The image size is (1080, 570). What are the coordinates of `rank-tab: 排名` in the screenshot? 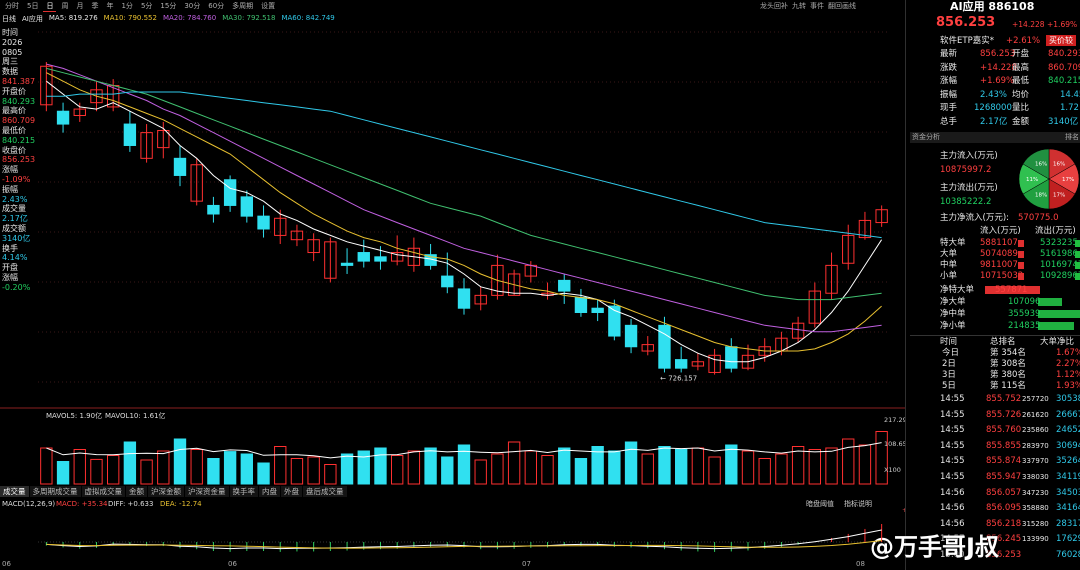 It's located at (1072, 137).